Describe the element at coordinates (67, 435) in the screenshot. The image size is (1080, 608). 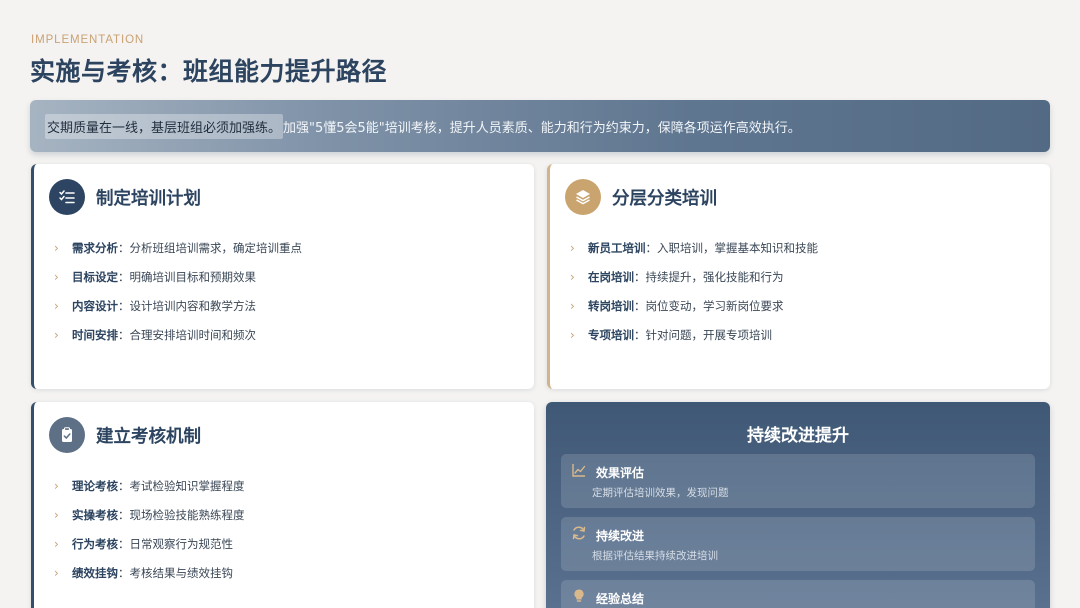
I see `clipboard-check-icon` at that location.